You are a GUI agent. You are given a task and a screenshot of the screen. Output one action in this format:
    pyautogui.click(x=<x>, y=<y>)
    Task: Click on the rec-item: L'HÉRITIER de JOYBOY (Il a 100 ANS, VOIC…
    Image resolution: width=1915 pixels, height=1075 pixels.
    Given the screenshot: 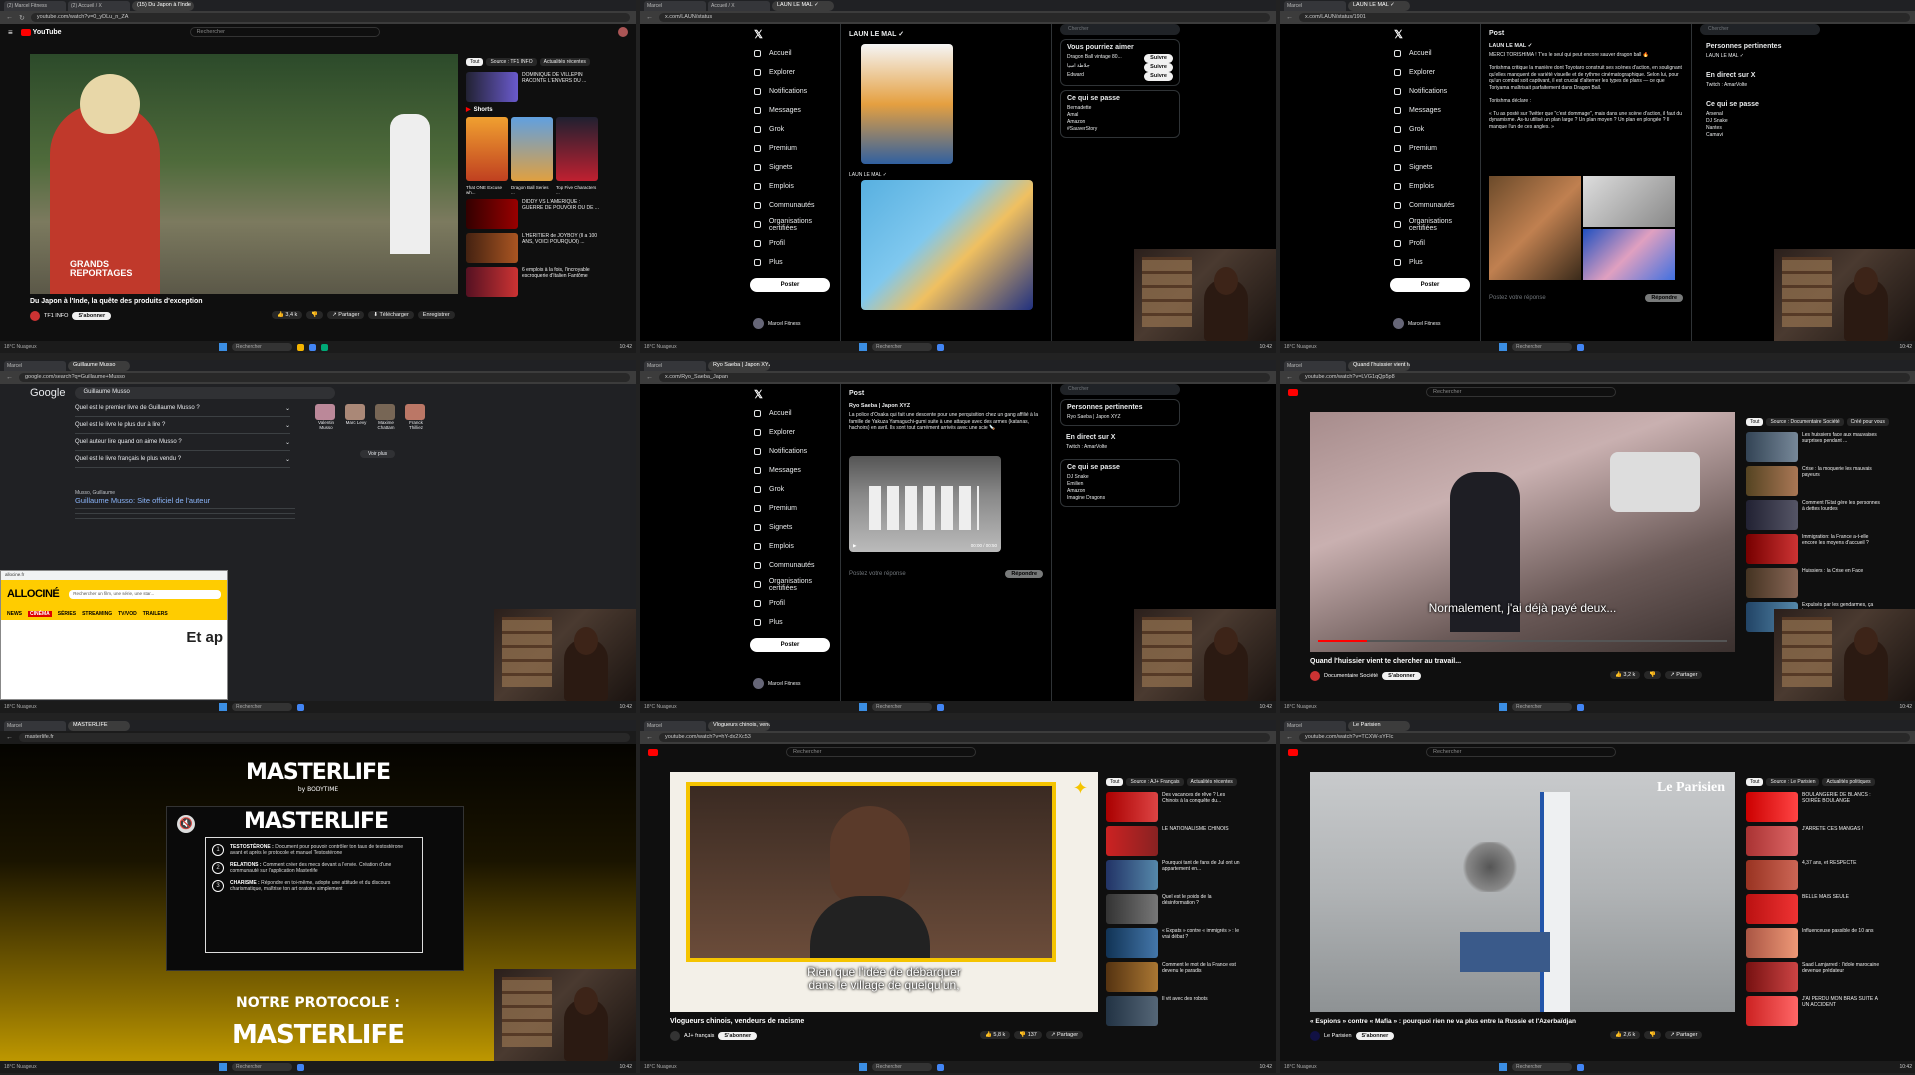 What is the action you would take?
    pyautogui.click(x=534, y=248)
    